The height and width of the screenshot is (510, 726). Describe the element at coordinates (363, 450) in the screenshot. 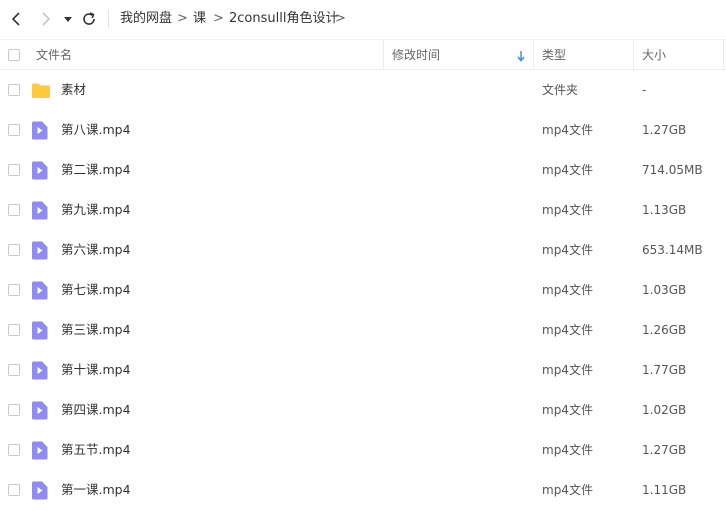

I see `file-row: 第五节.mp4 mp4文件 1.27GB` at that location.